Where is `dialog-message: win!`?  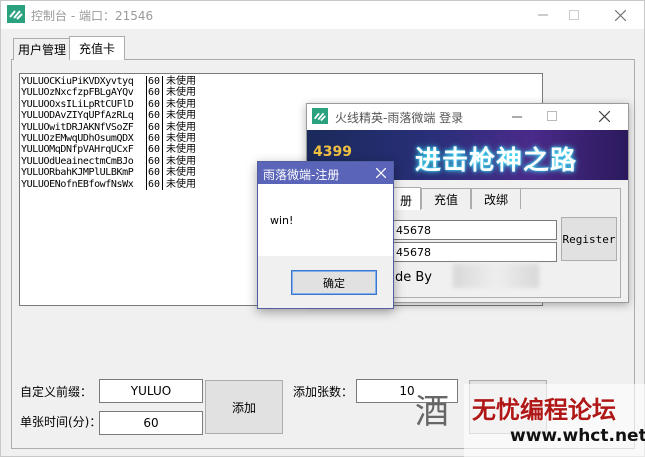 dialog-message: win! is located at coordinates (282, 220).